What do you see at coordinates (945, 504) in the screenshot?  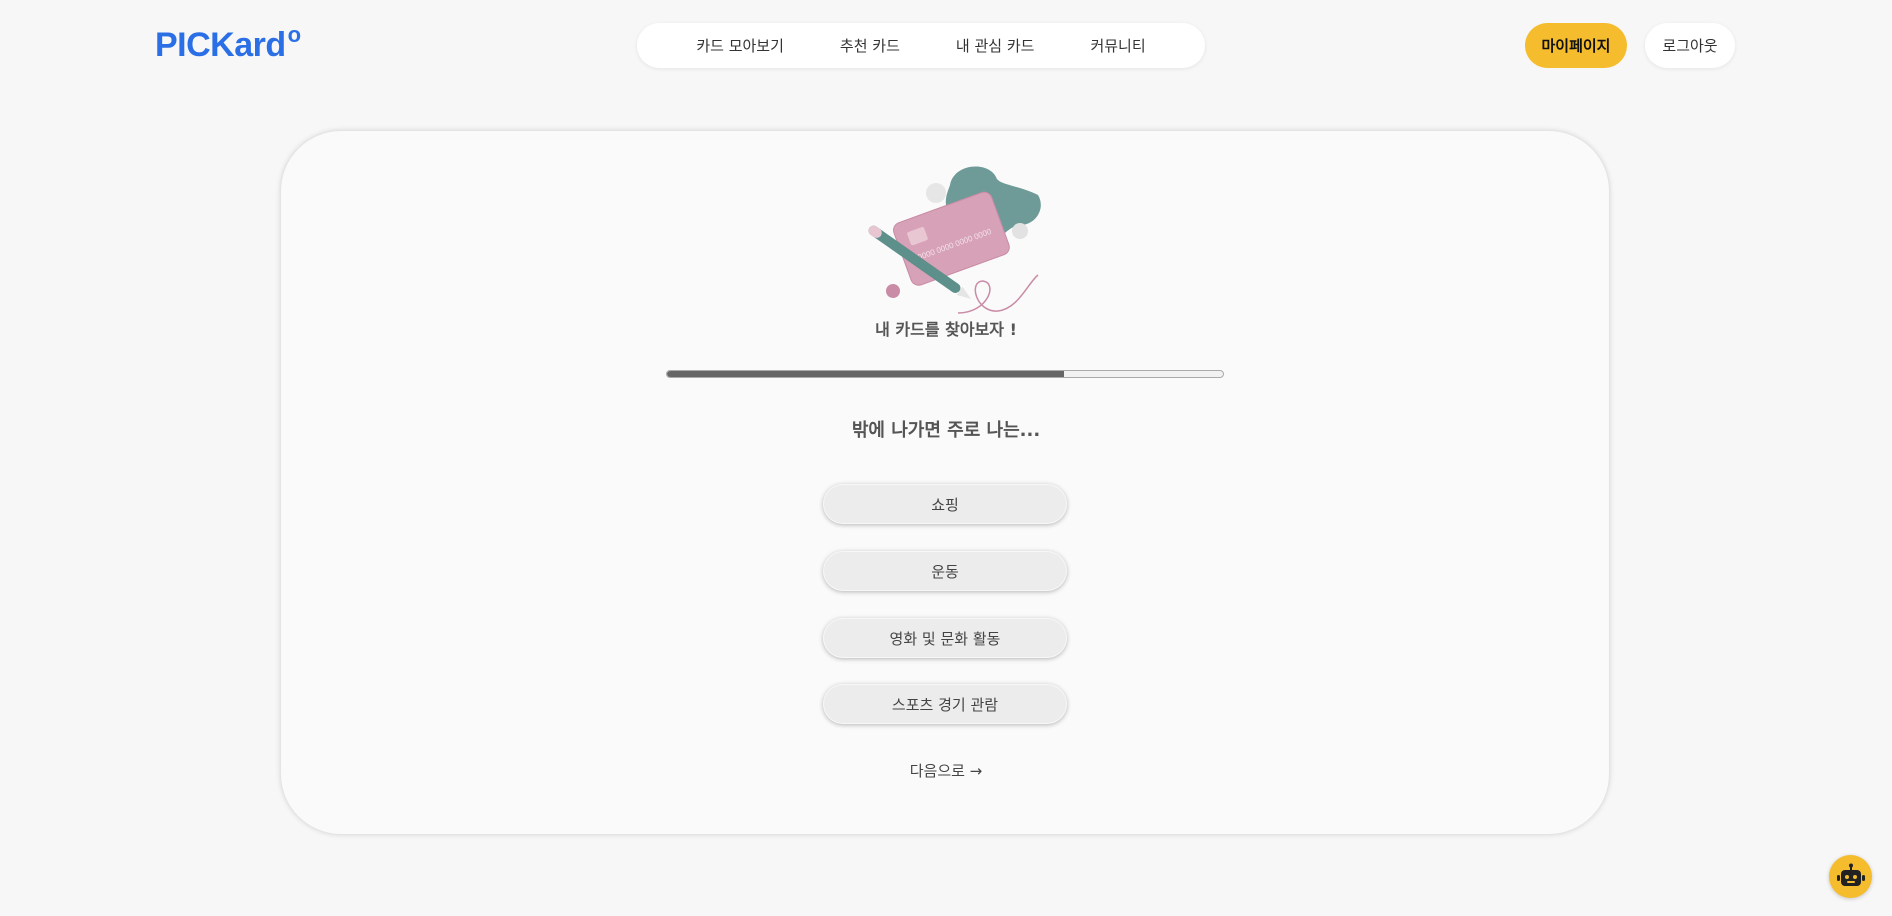 I see `option-shopping: 쇼핑` at bounding box center [945, 504].